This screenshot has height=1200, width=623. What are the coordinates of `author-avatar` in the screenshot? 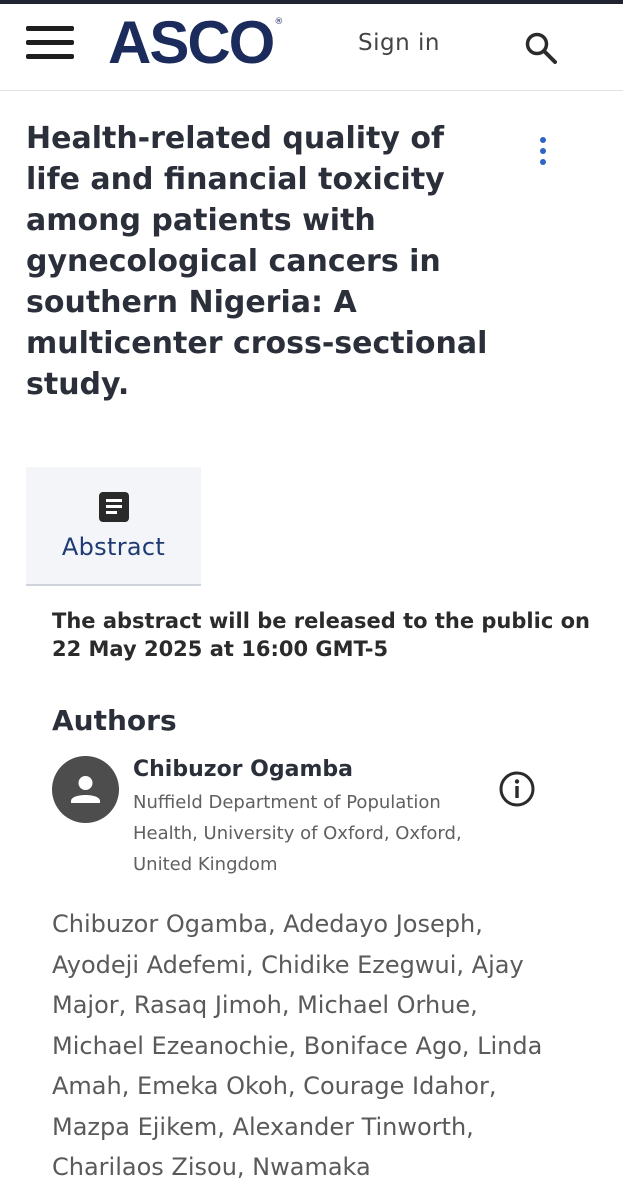 It's located at (85, 789).